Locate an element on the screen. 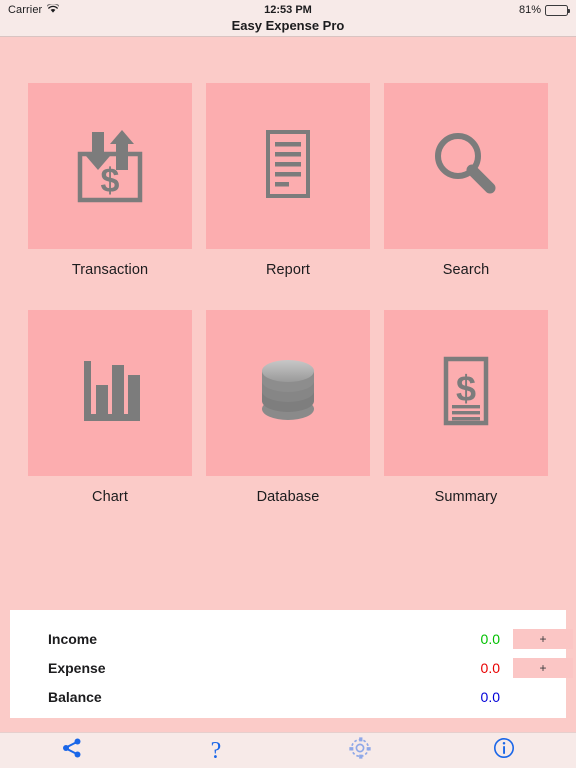 This screenshot has height=768, width=576. nav-bar: Easy Expense Pro is located at coordinates (288, 27).